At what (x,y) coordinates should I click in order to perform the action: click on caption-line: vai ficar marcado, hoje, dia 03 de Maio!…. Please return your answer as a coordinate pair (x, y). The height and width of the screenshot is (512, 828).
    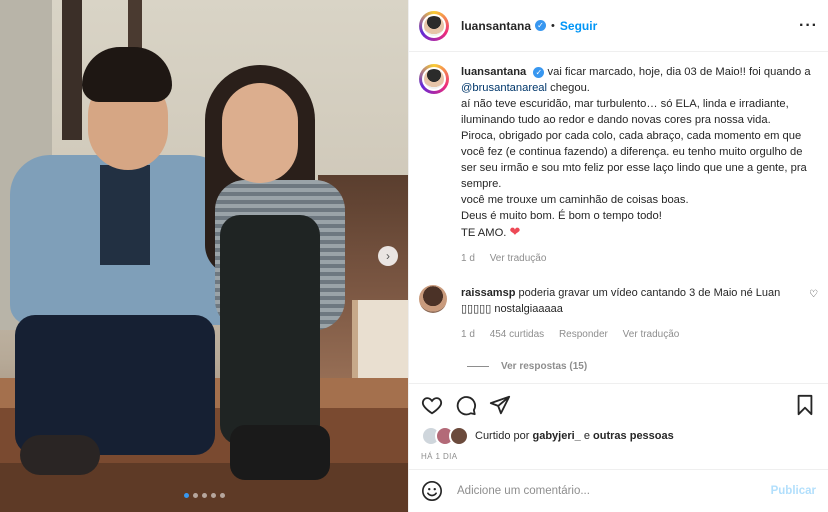
    Looking at the image, I should click on (679, 72).